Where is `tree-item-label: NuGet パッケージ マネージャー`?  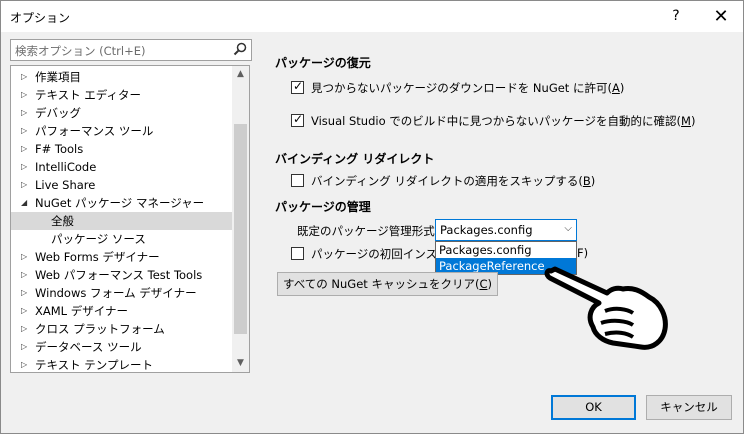 tree-item-label: NuGet パッケージ マネージャー is located at coordinates (120, 203).